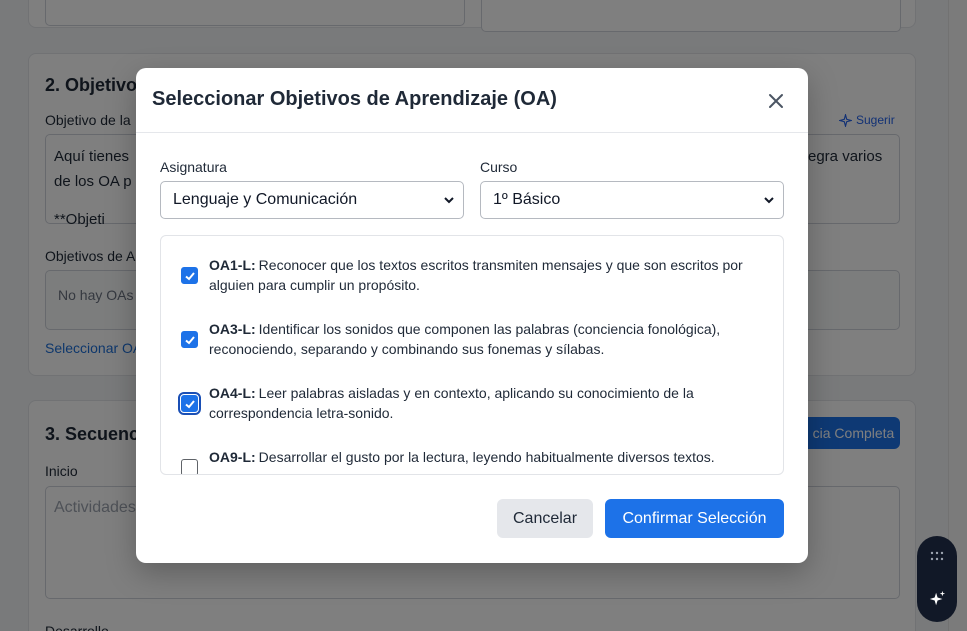  I want to click on oa9-checkbox, so click(189, 466).